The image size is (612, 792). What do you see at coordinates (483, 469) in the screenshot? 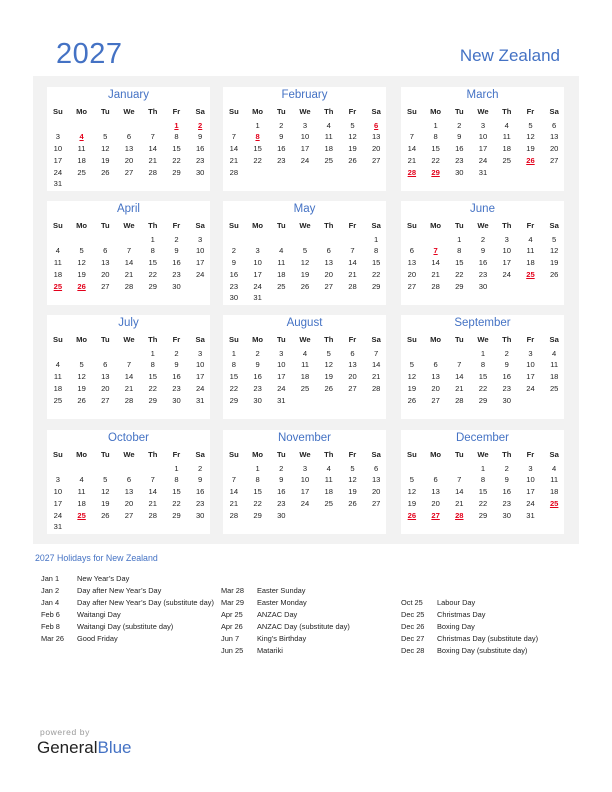
I see `week-row: 1 2 3 4` at bounding box center [483, 469].